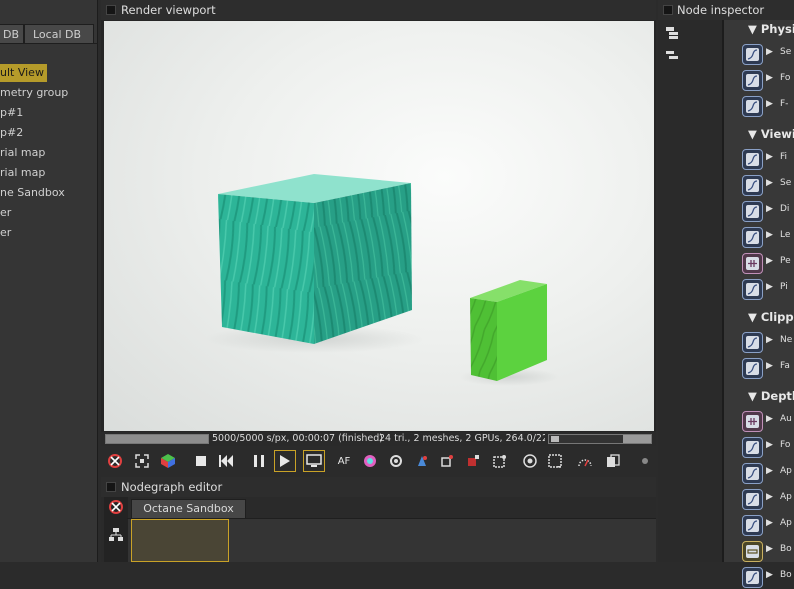 The width and height of the screenshot is (794, 589). What do you see at coordinates (396, 461) in the screenshot?
I see `material-picker-icon` at bounding box center [396, 461].